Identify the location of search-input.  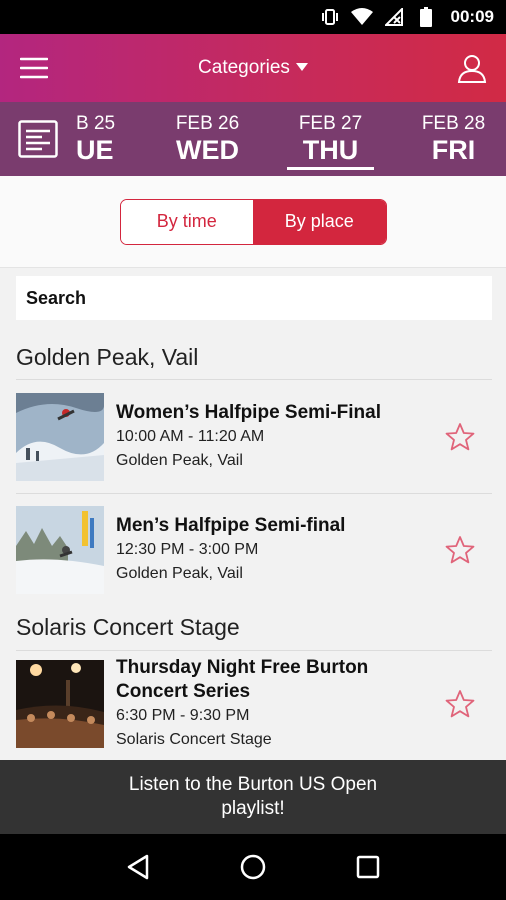
(259, 298).